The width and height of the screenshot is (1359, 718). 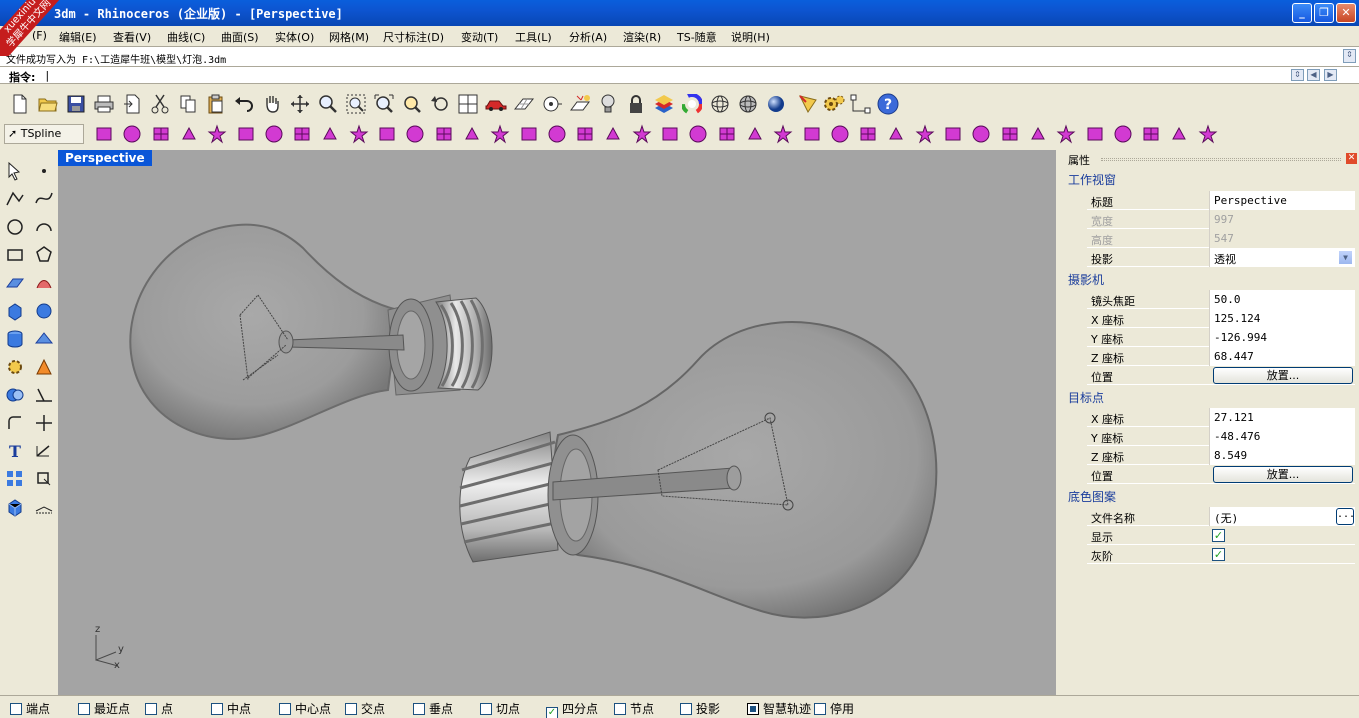 I want to click on extrude-tool-icon, so click(x=44, y=367).